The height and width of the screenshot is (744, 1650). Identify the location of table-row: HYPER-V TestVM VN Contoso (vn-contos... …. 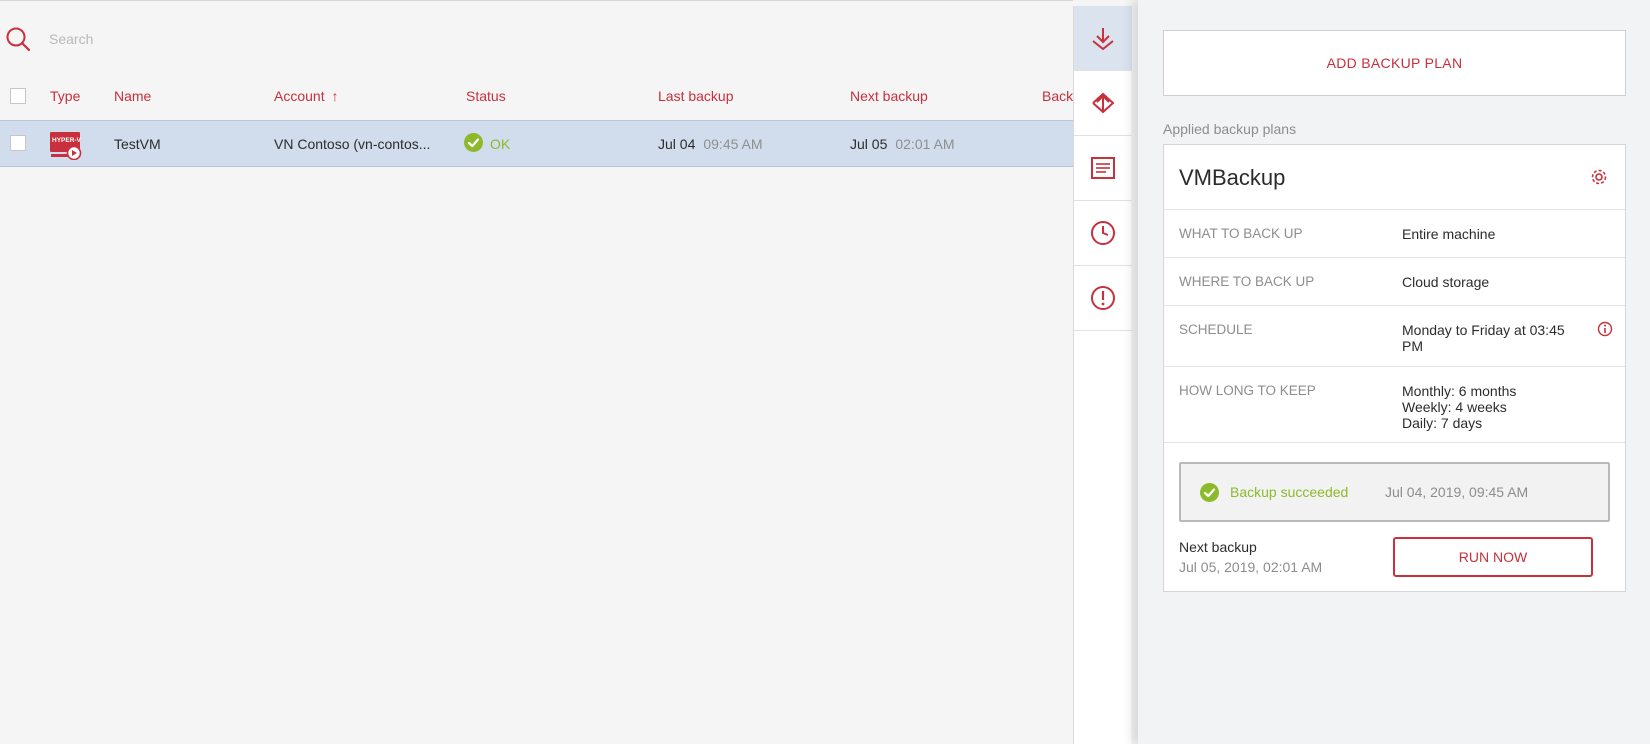
(536, 143).